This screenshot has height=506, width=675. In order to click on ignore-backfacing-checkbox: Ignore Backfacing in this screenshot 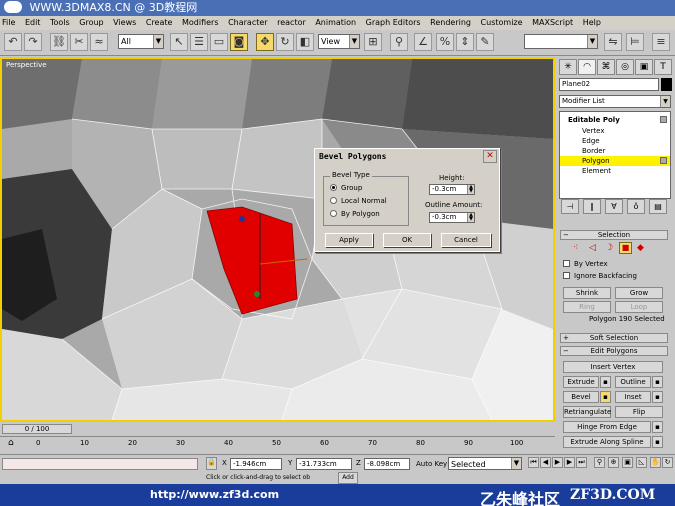, I will do `click(600, 276)`.